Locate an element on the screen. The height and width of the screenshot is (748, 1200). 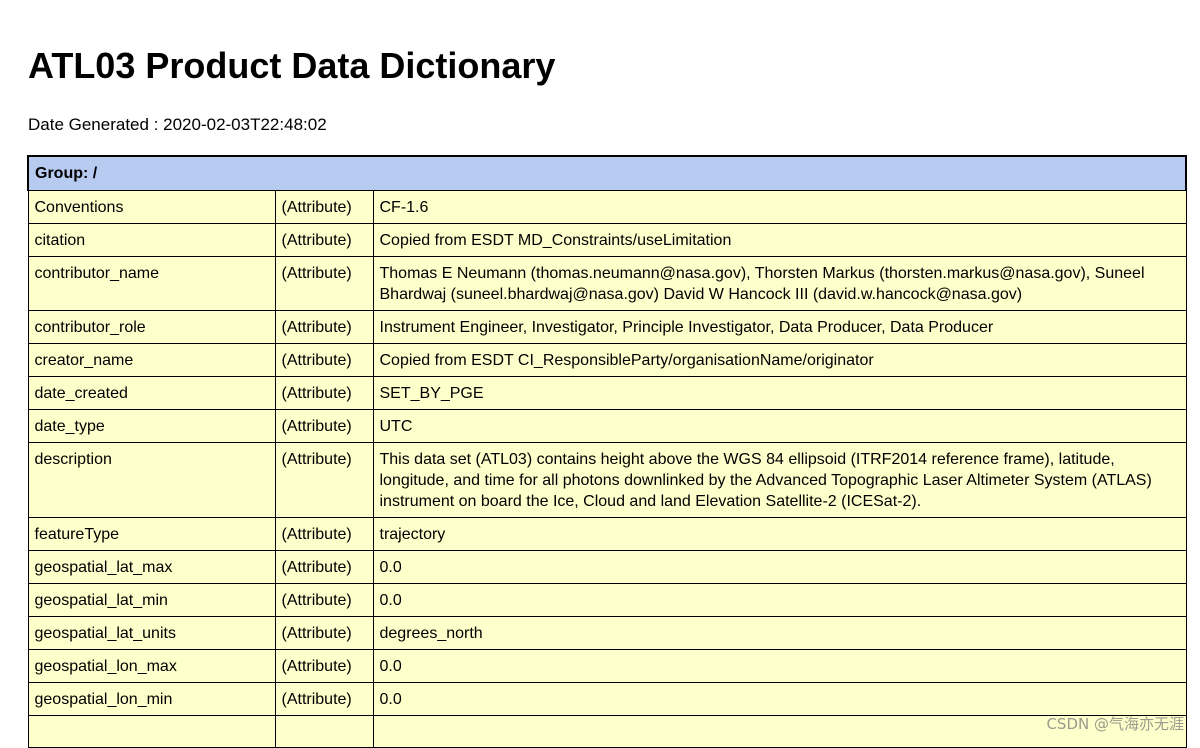
attribute-name: geospatial_lon_min is located at coordinates (151, 699).